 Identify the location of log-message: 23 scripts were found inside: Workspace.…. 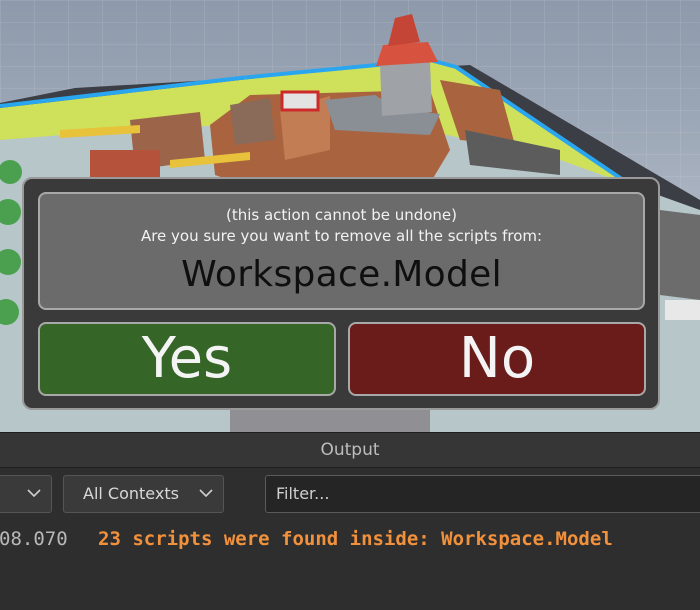
(355, 539).